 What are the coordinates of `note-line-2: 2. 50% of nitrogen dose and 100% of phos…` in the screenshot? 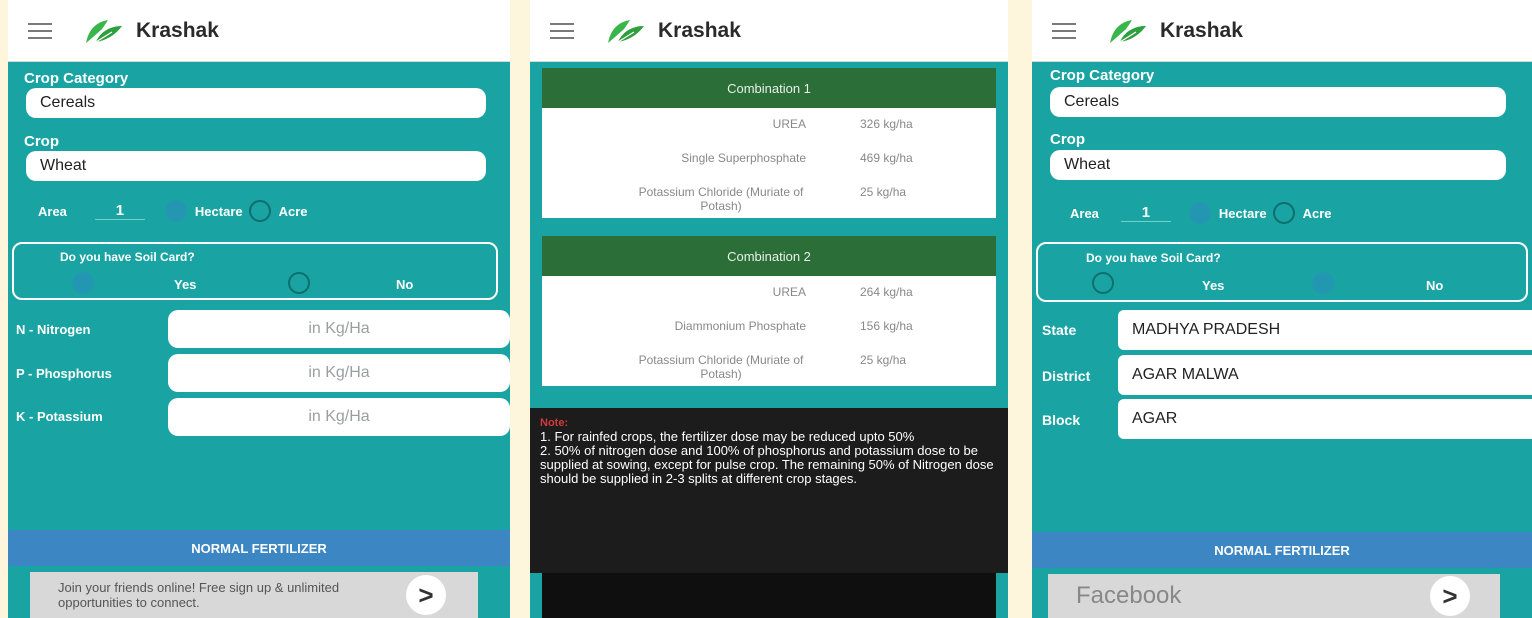 It's located at (767, 464).